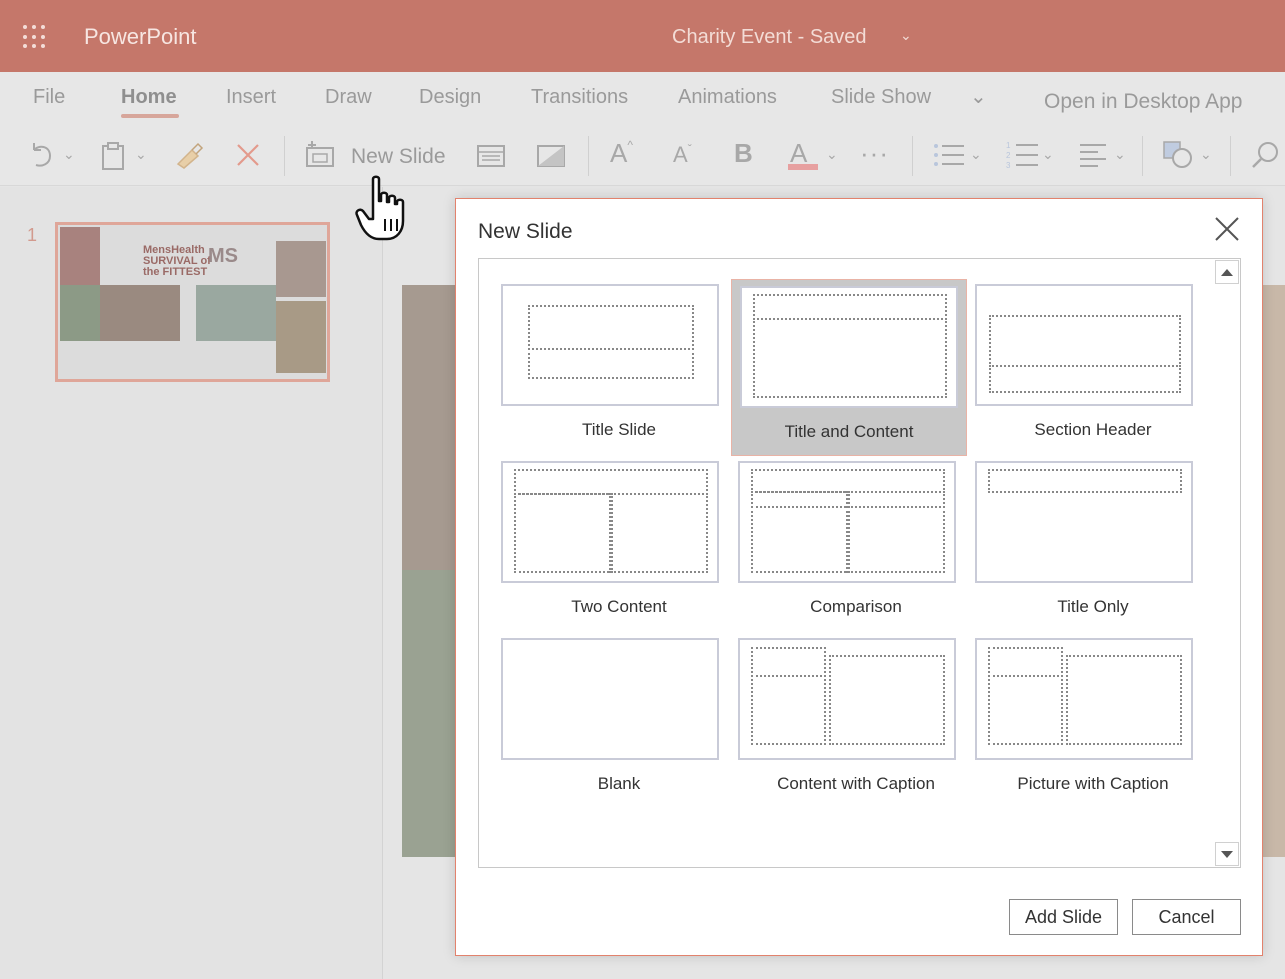  What do you see at coordinates (906, 35) in the screenshot?
I see `chevron-down-icon: ⌄` at bounding box center [906, 35].